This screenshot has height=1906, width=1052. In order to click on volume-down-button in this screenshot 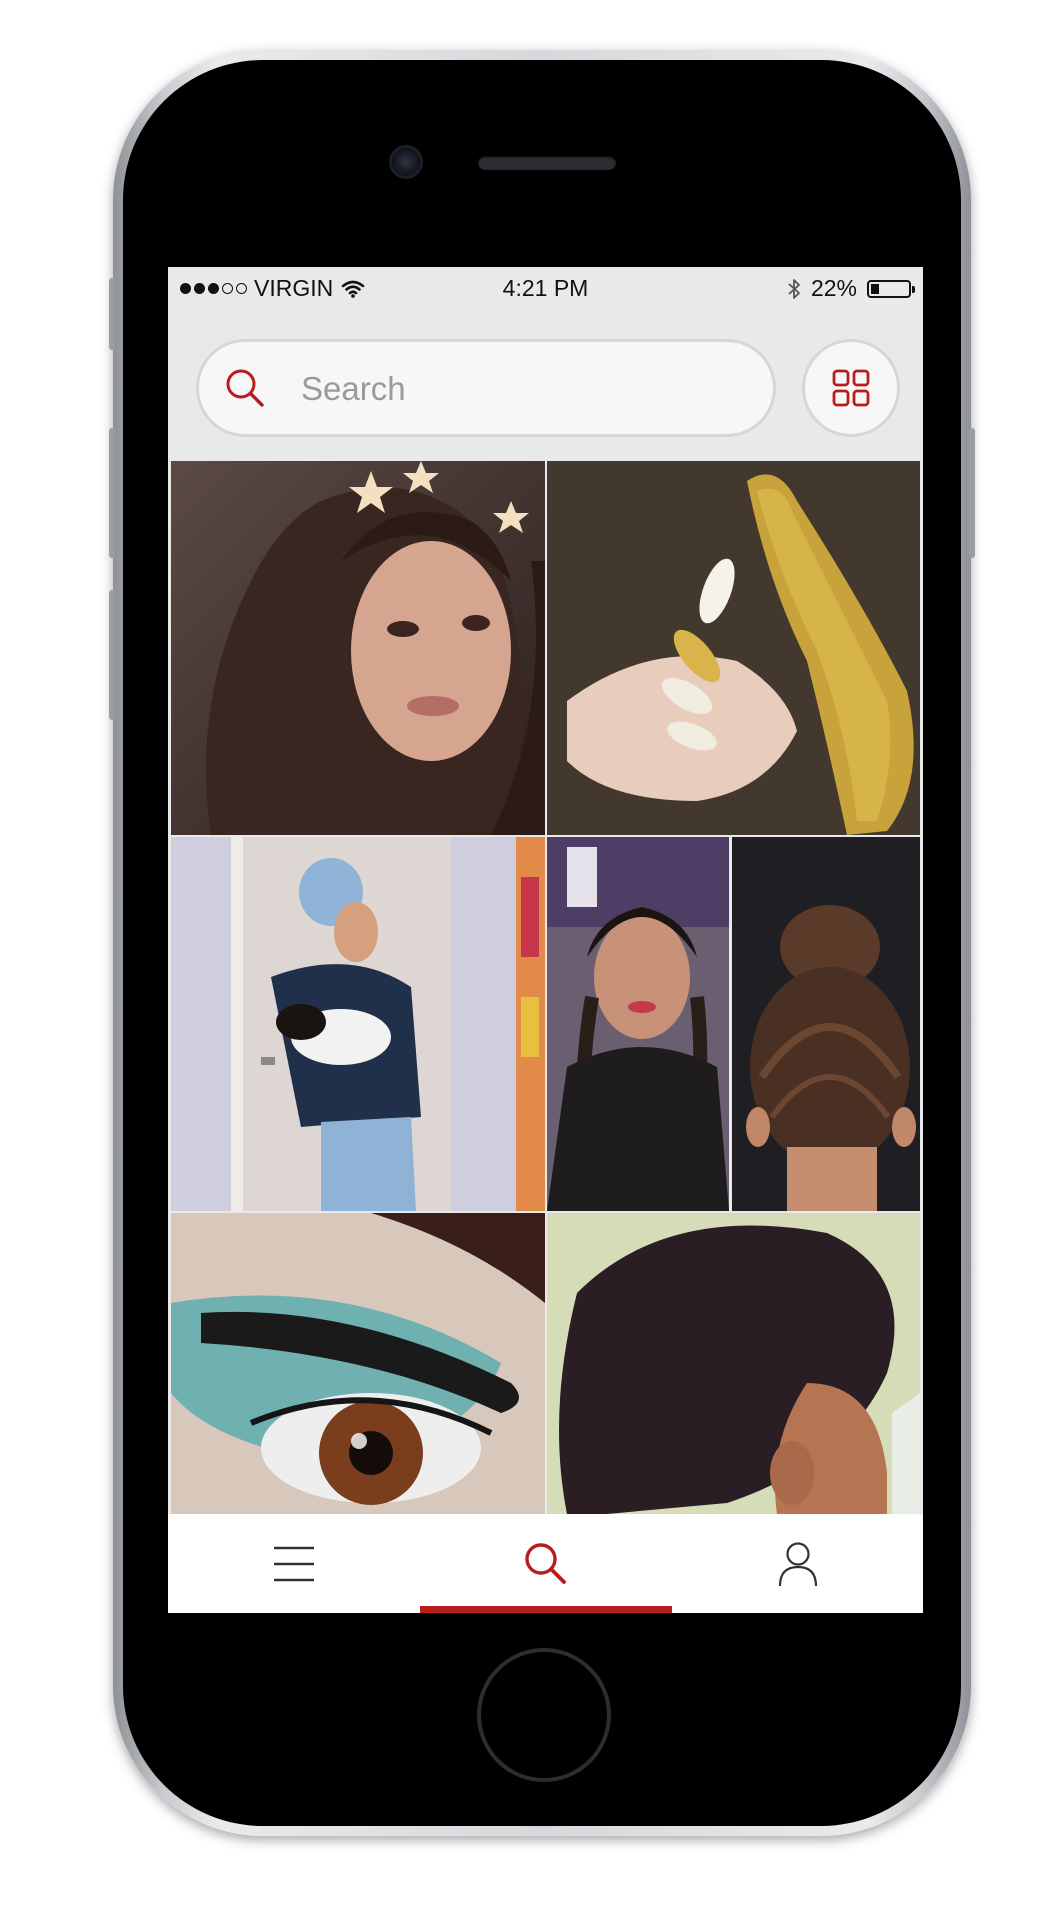, I will do `click(112, 655)`.